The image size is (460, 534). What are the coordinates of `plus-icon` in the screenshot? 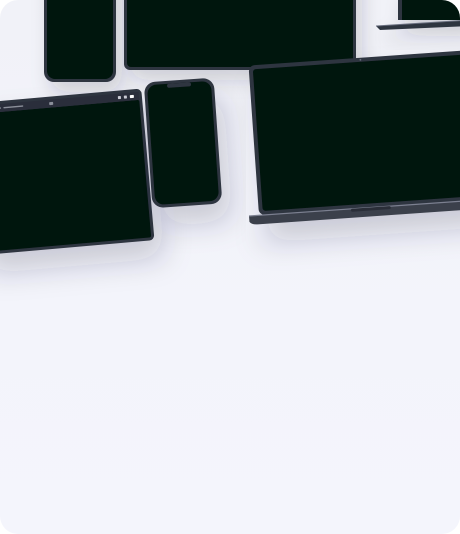 It's located at (119, 97).